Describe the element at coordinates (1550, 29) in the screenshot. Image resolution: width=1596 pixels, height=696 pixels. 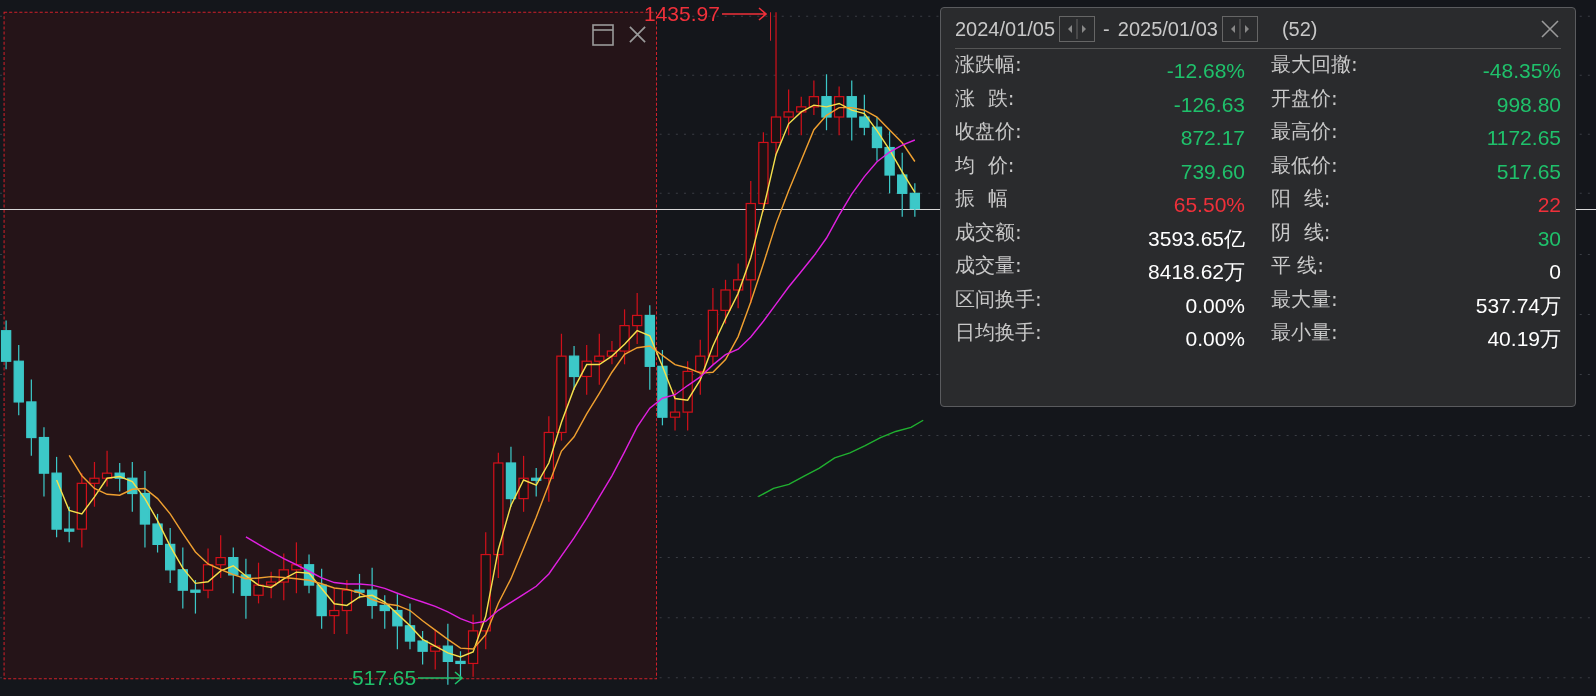
I see `close-button` at that location.